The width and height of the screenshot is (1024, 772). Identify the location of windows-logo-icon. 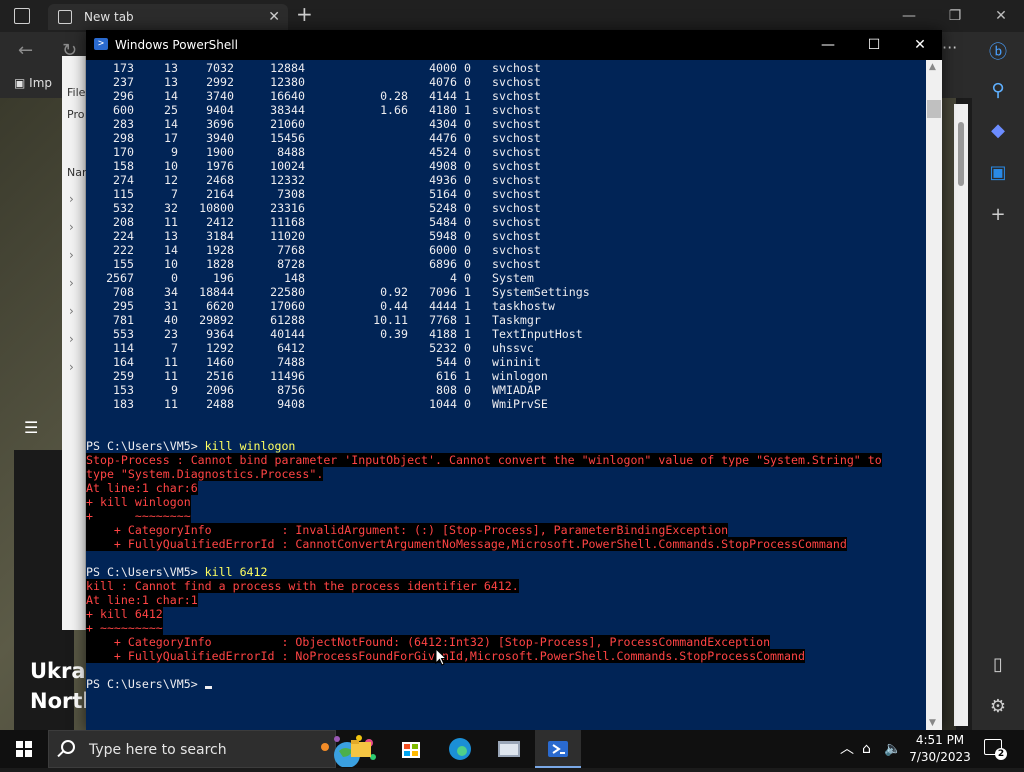
(24, 749).